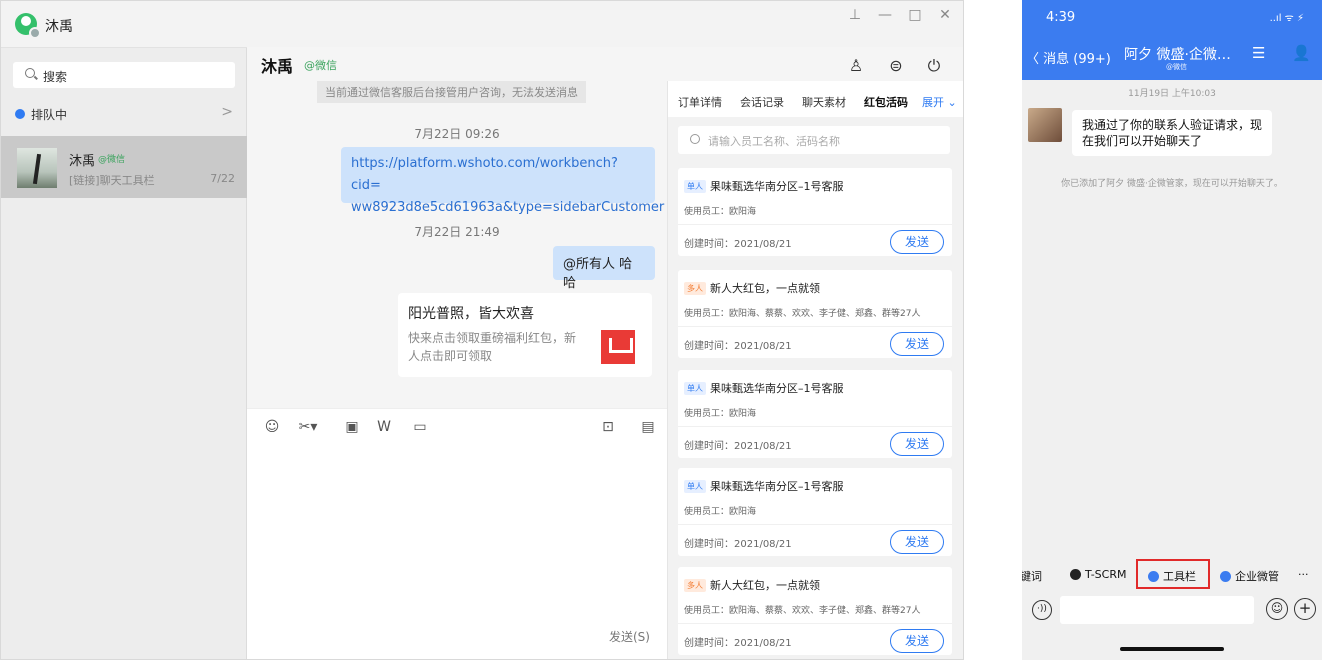 Image resolution: width=1322 pixels, height=660 pixels. Describe the element at coordinates (1042, 610) in the screenshot. I see `voice-icon: ·))` at that location.